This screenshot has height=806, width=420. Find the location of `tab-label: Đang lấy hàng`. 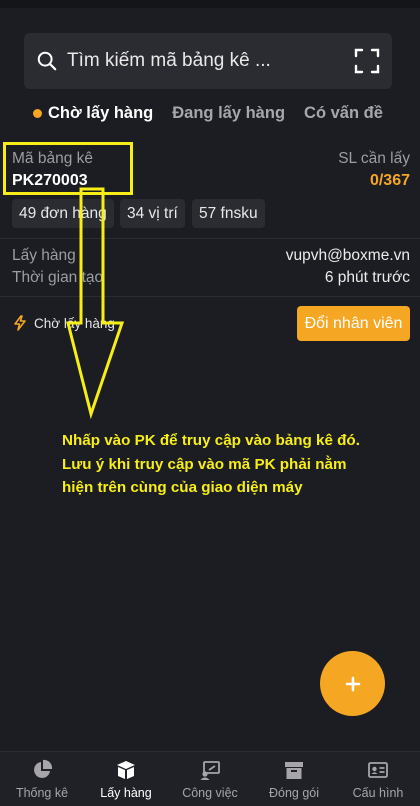

tab-label: Đang lấy hàng is located at coordinates (229, 112).